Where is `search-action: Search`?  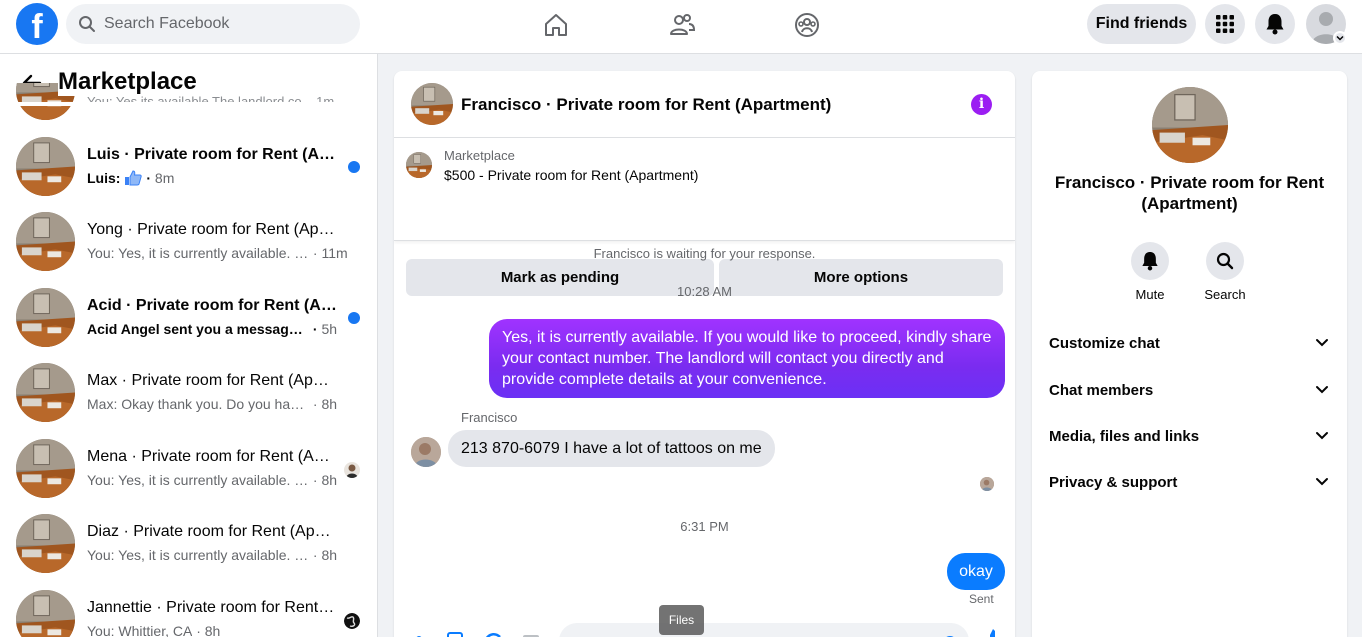 search-action: Search is located at coordinates (1225, 272).